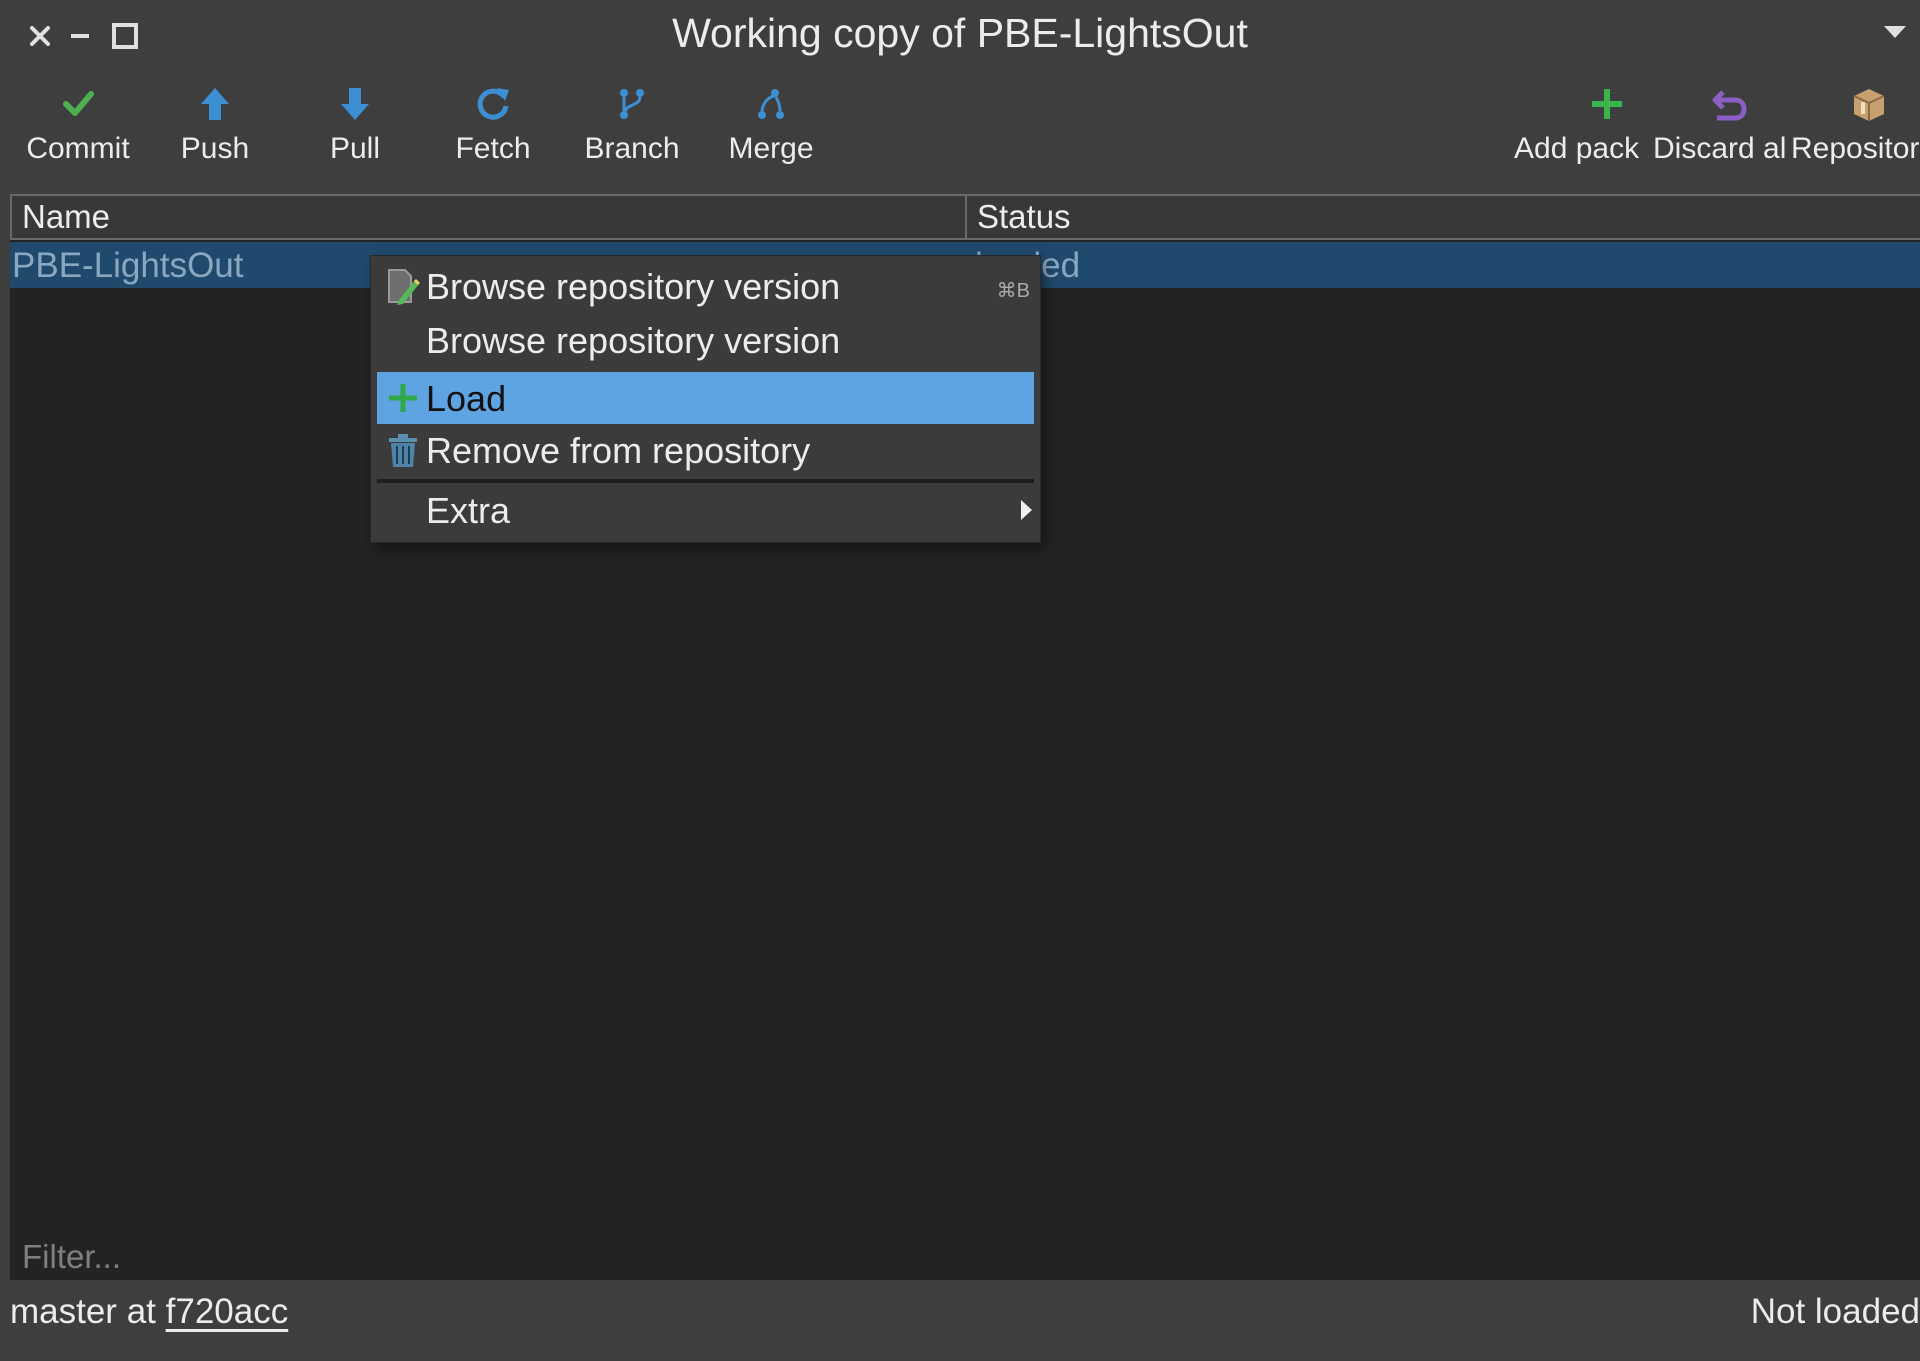 This screenshot has height=1361, width=1920. Describe the element at coordinates (1729, 104) in the screenshot. I see `undo-icon` at that location.